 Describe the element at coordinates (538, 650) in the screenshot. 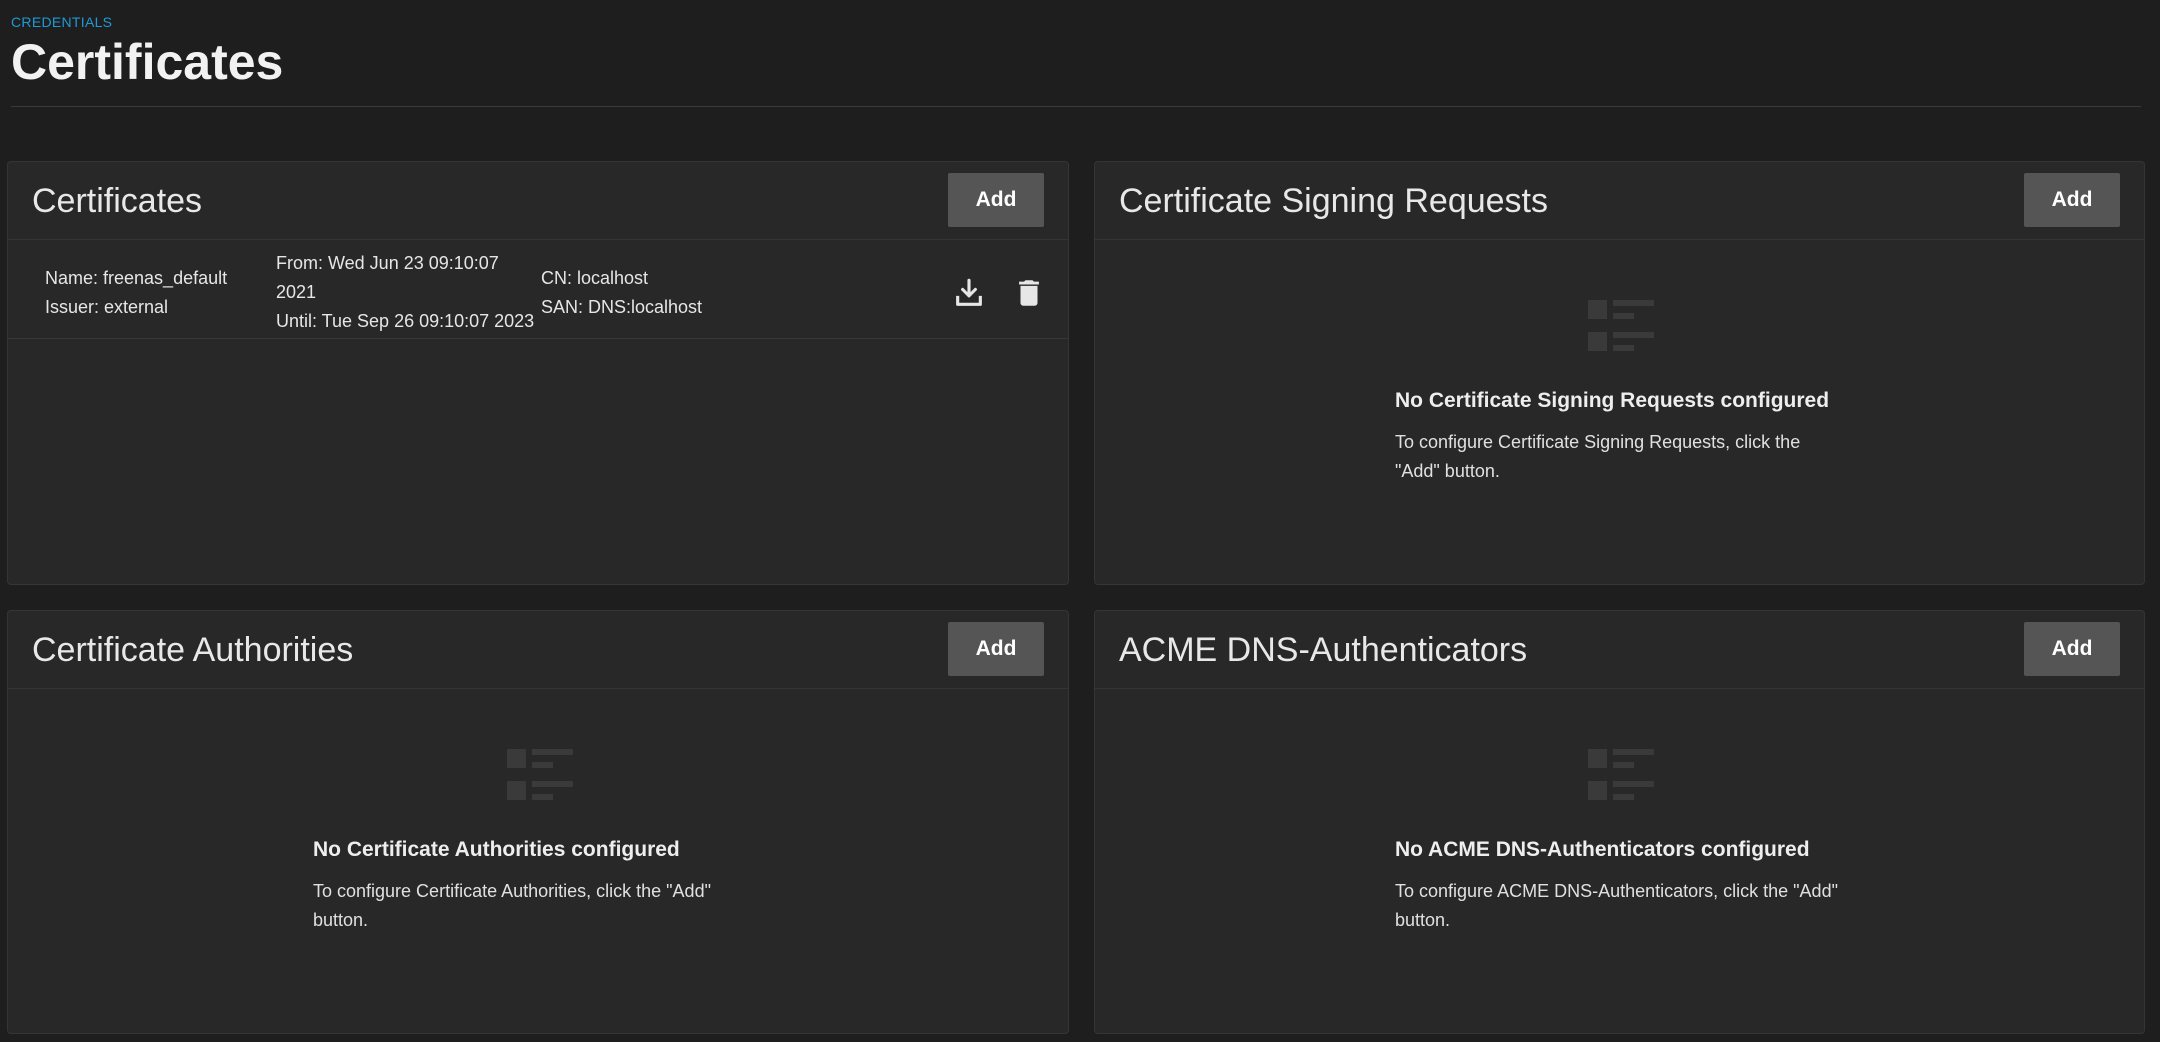

I see `card-header: Certificate Authorities Add` at that location.